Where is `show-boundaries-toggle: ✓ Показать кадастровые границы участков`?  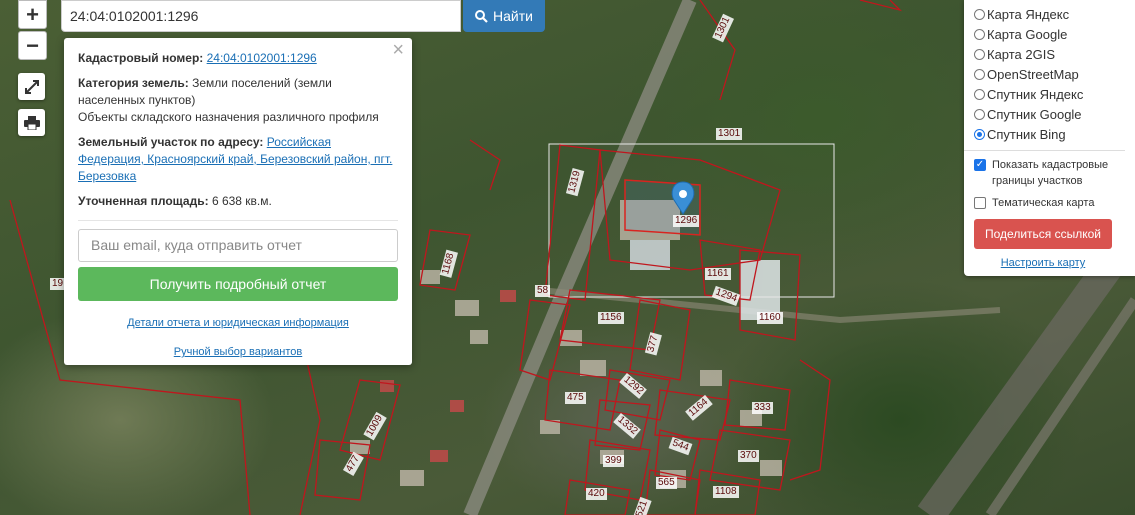
show-boundaries-toggle: ✓ Показать кадастровые границы участков is located at coordinates (1054, 173).